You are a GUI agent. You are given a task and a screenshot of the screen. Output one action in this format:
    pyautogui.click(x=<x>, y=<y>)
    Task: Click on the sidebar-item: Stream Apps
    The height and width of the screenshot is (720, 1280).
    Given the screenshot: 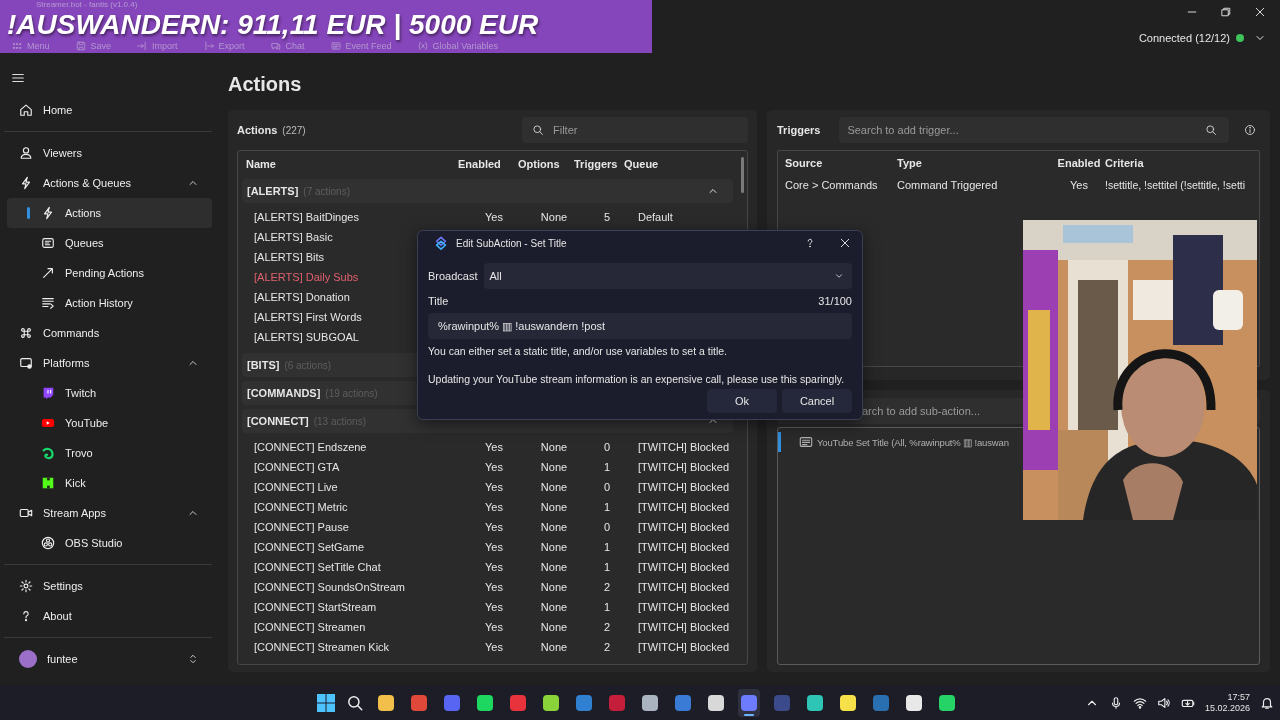 What is the action you would take?
    pyautogui.click(x=109, y=513)
    